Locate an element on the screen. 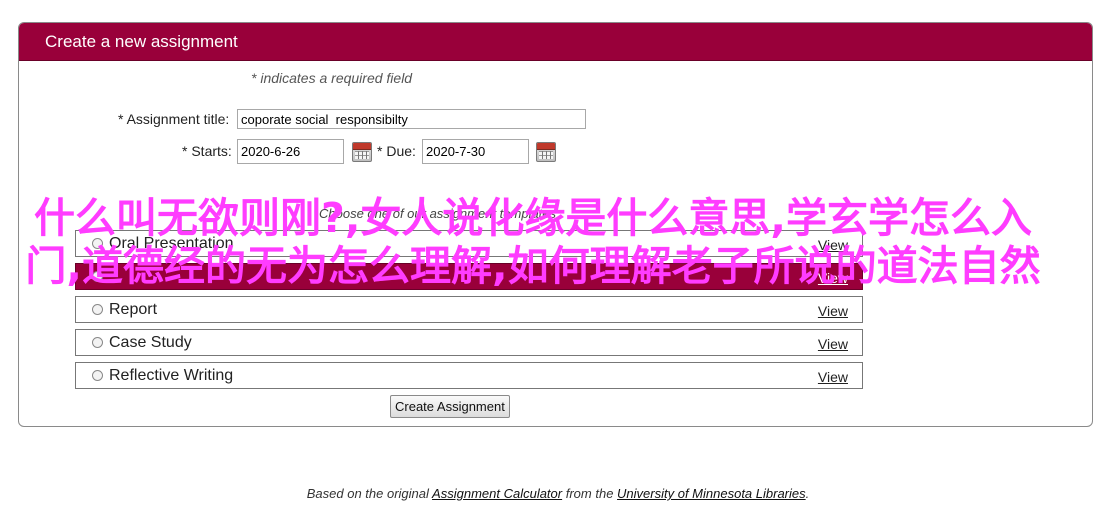  assignment-title-input is located at coordinates (411, 119).